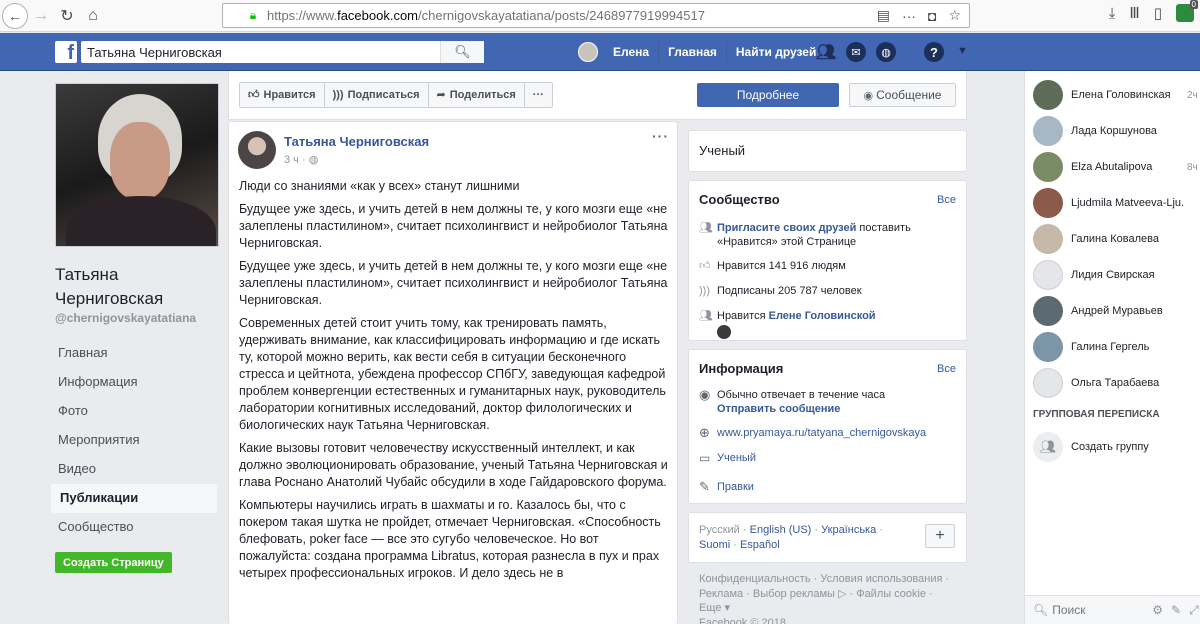 Image resolution: width=1200 pixels, height=624 pixels. I want to click on home-icon: ⌂, so click(93, 16).